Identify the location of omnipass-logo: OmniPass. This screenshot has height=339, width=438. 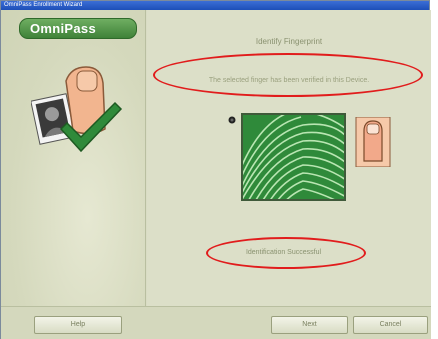
(78, 28).